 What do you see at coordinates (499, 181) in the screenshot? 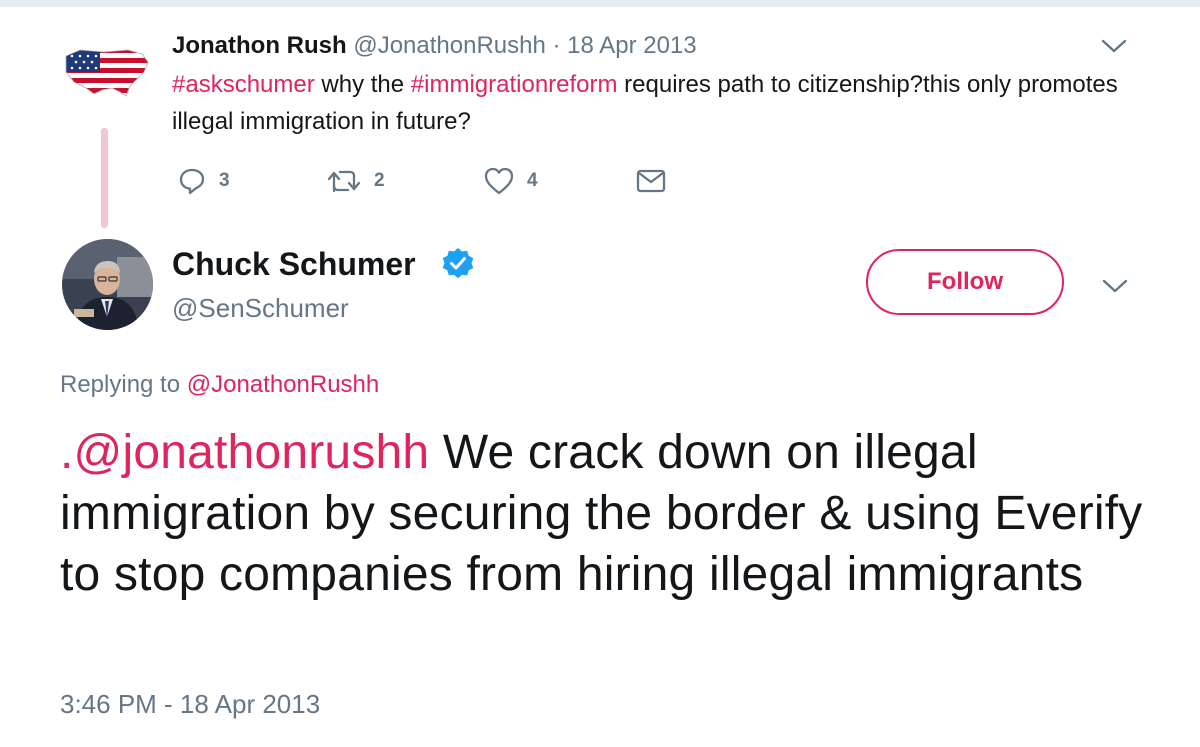
I see `heart-icon` at bounding box center [499, 181].